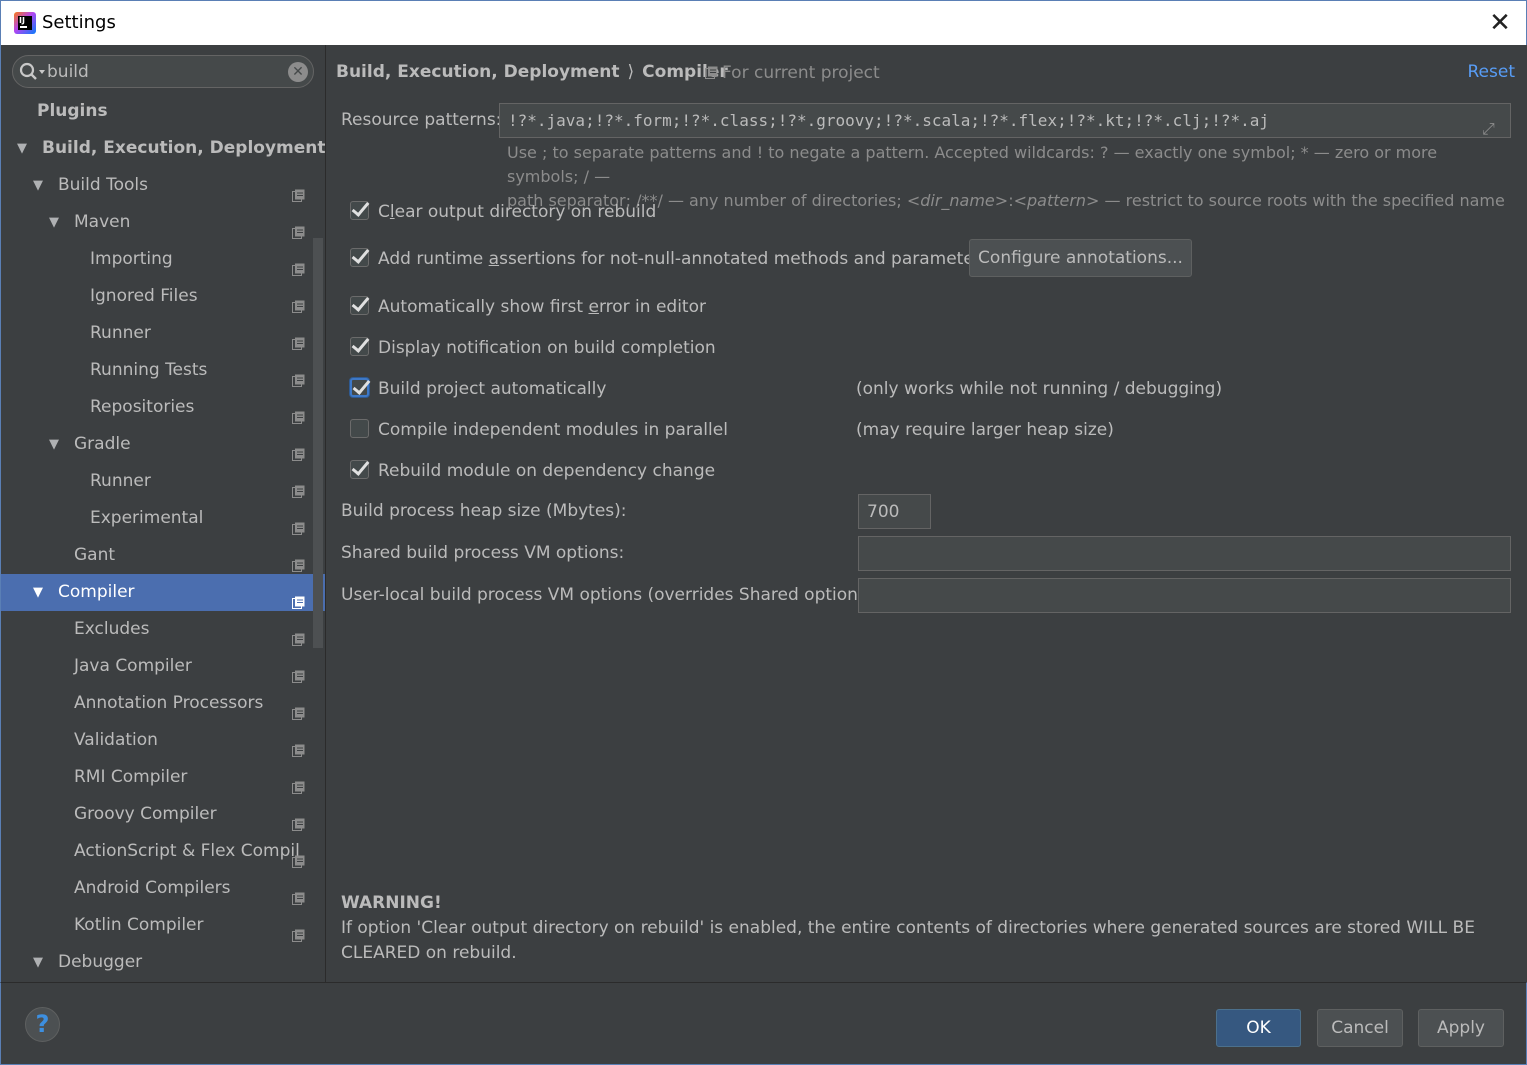 The height and width of the screenshot is (1065, 1527). I want to click on tree-item-label: Running Tests, so click(149, 370).